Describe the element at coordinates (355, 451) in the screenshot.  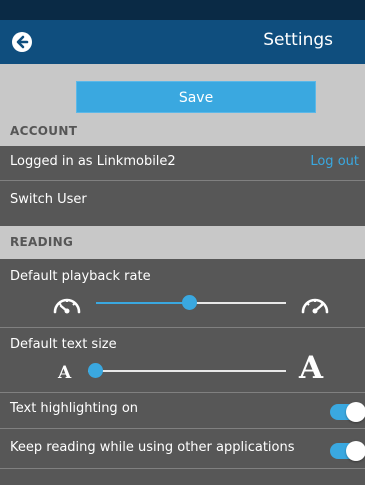
I see `keep-reading-toggle-knob` at that location.